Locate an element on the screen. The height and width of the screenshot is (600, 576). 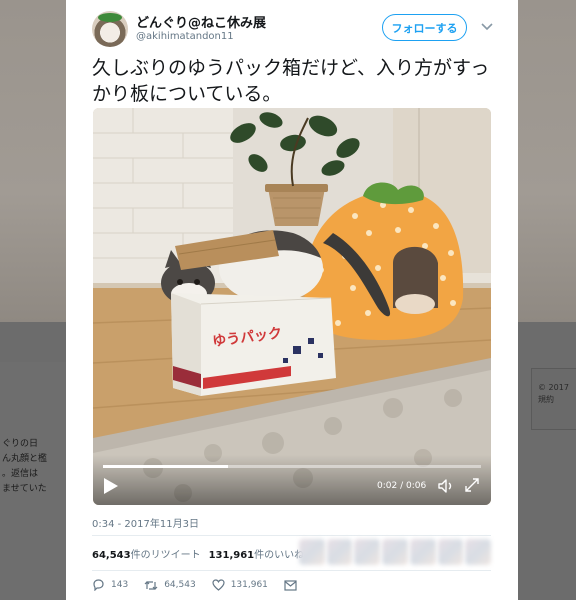
chevron-down-icon is located at coordinates (487, 27).